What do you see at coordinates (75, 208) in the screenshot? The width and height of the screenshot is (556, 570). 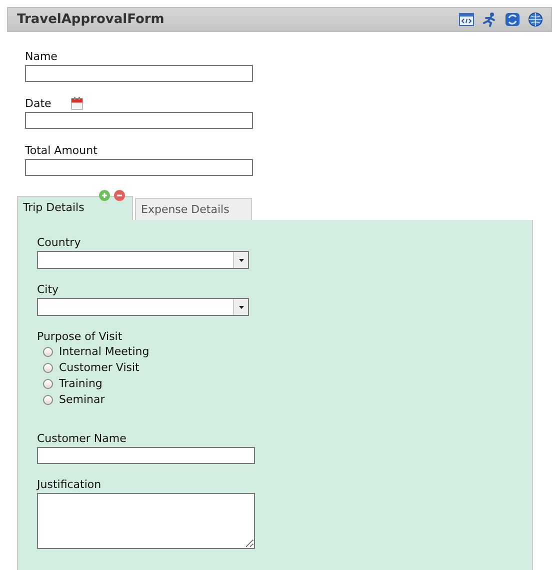 I see `tab: Trip Details` at bounding box center [75, 208].